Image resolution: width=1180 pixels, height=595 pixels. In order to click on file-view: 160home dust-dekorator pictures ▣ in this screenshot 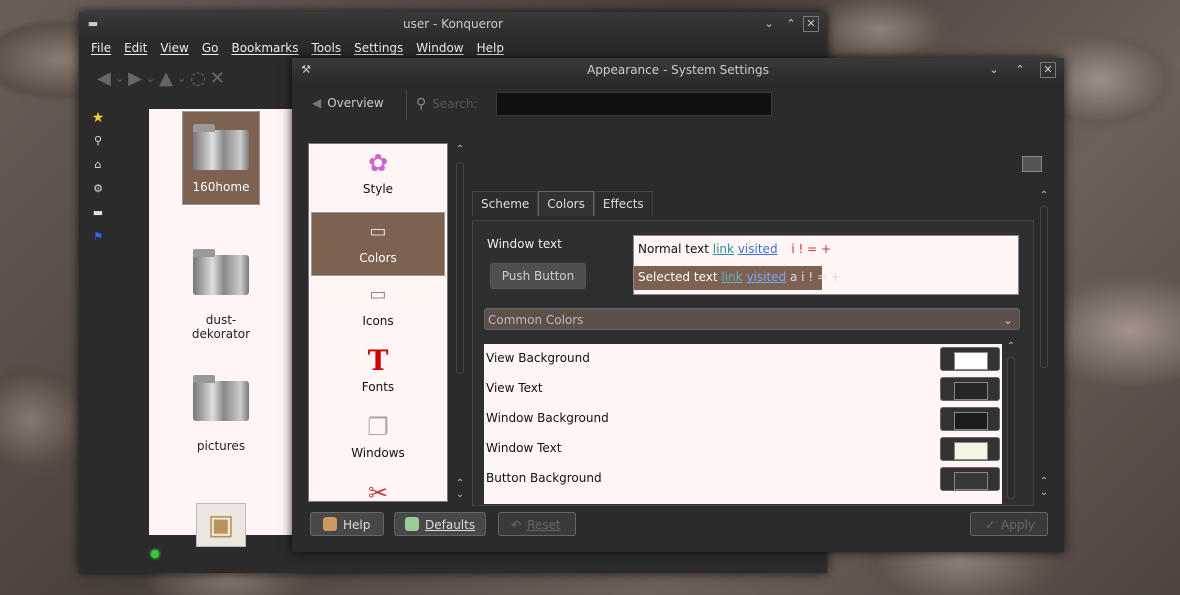, I will do `click(222, 328)`.